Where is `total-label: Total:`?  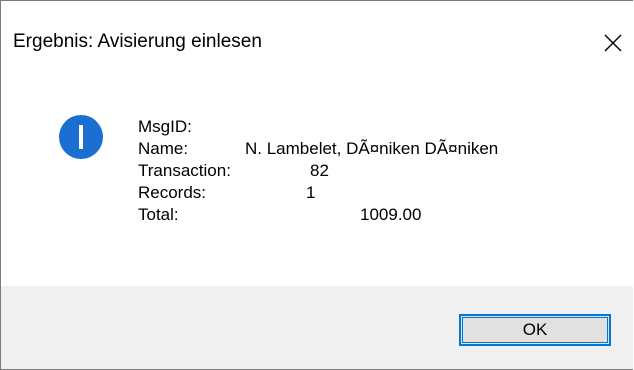 total-label: Total: is located at coordinates (158, 214).